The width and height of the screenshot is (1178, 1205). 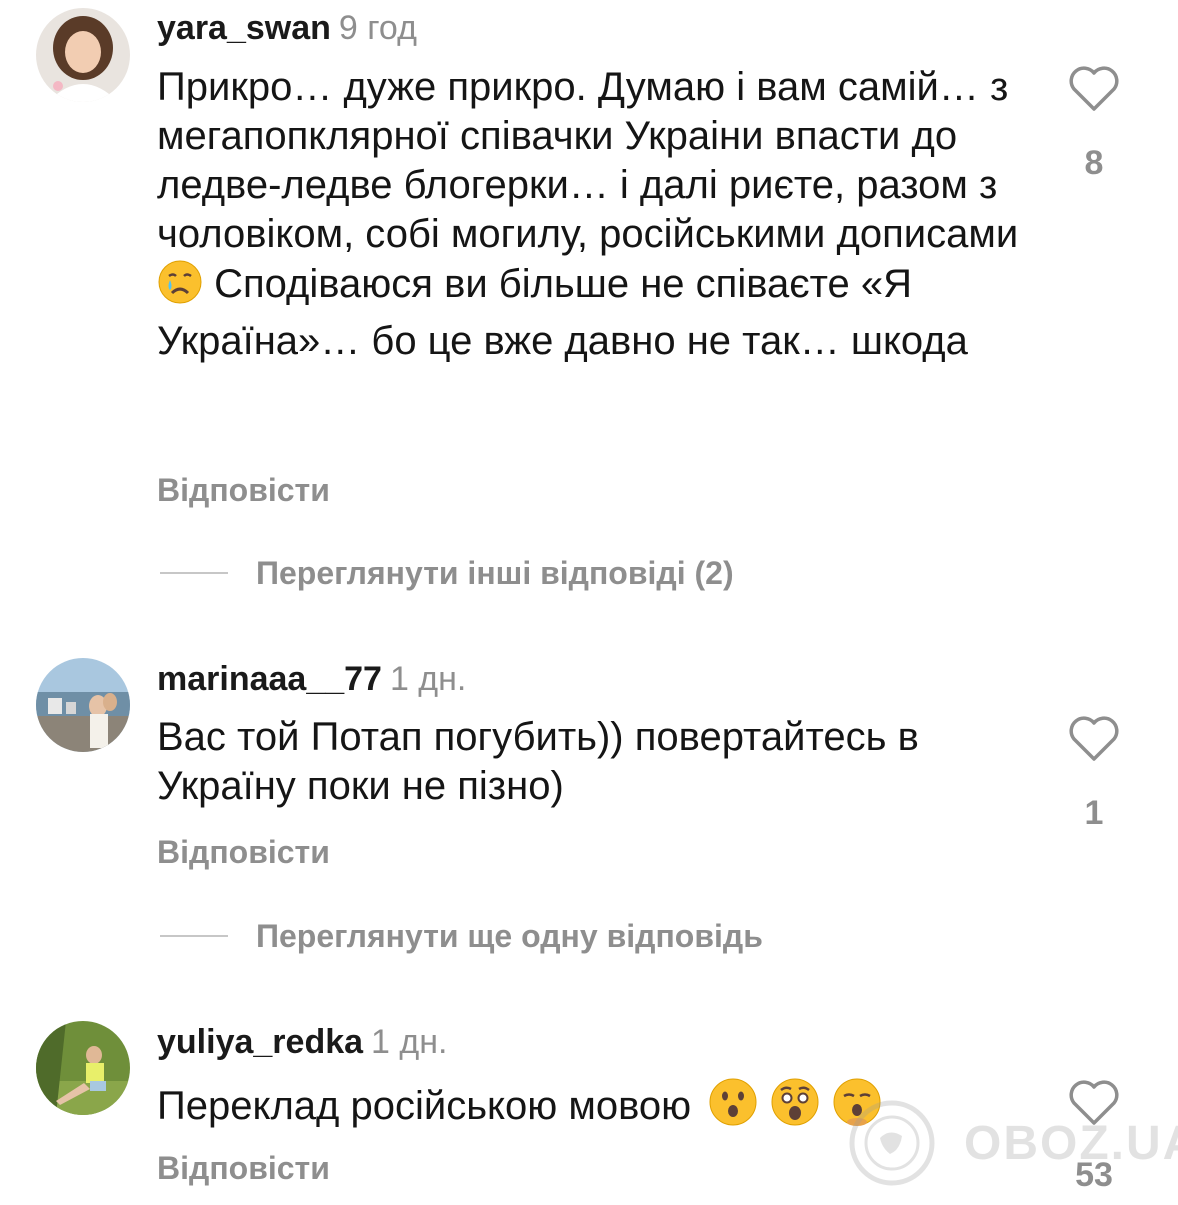 I want to click on view-replies-label: Переглянути ще одну відповідь, so click(x=509, y=935).